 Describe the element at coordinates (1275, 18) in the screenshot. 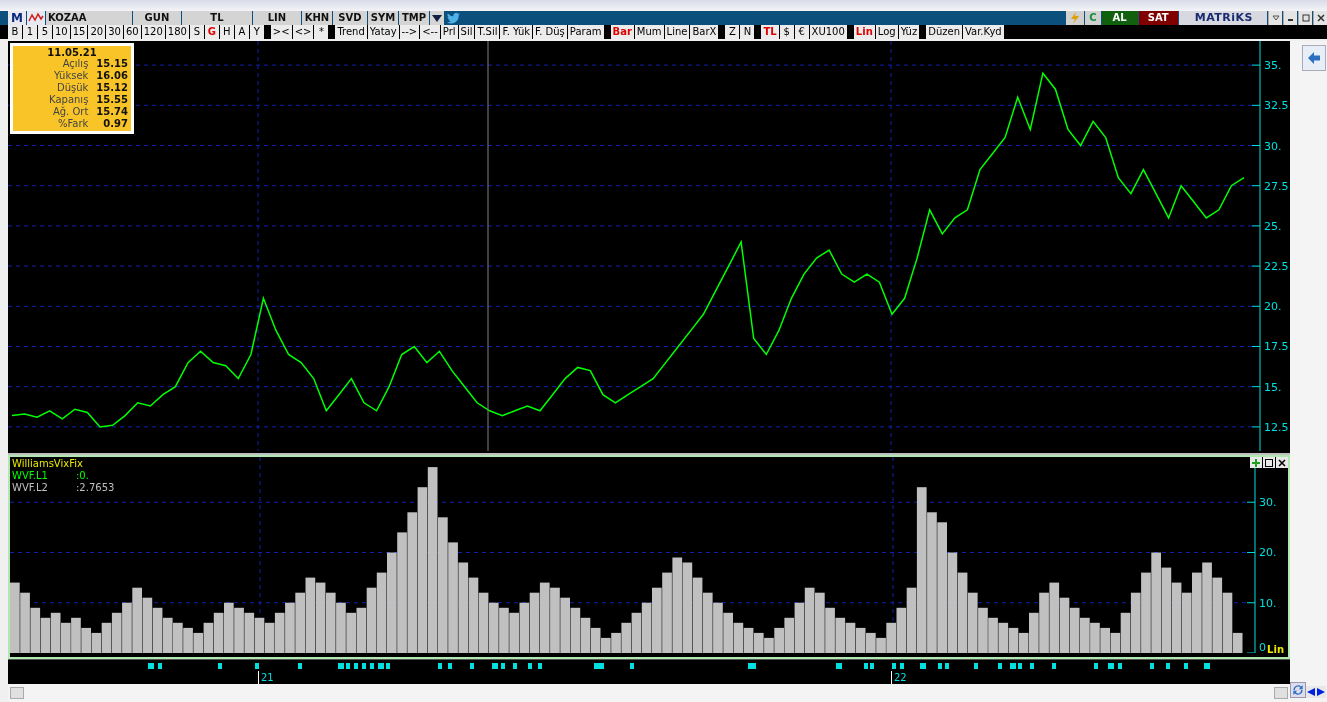

I see `triangle-icon` at that location.